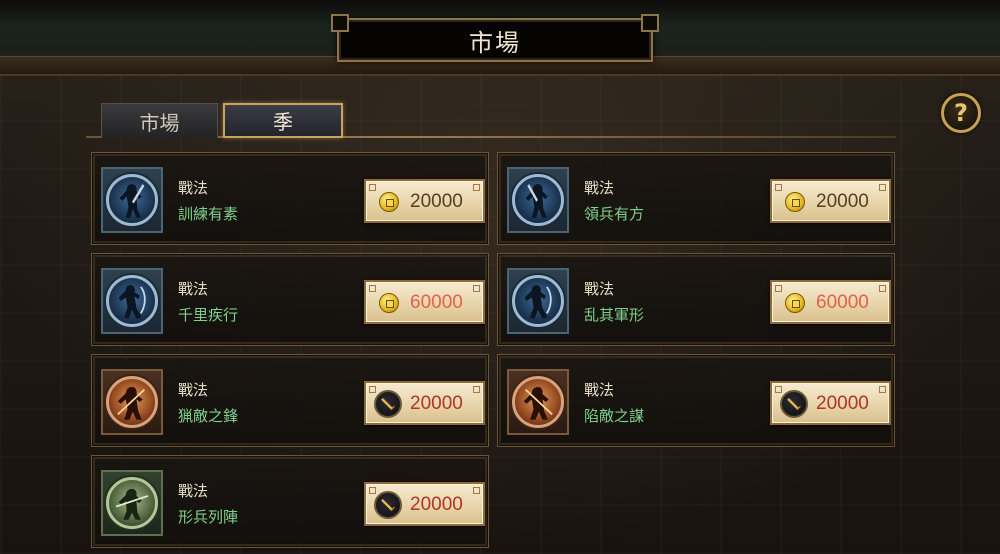 This screenshot has height=554, width=1000. What do you see at coordinates (696, 400) in the screenshot?
I see `shop-item-card: 戰法 陷敵之謀 20000` at bounding box center [696, 400].